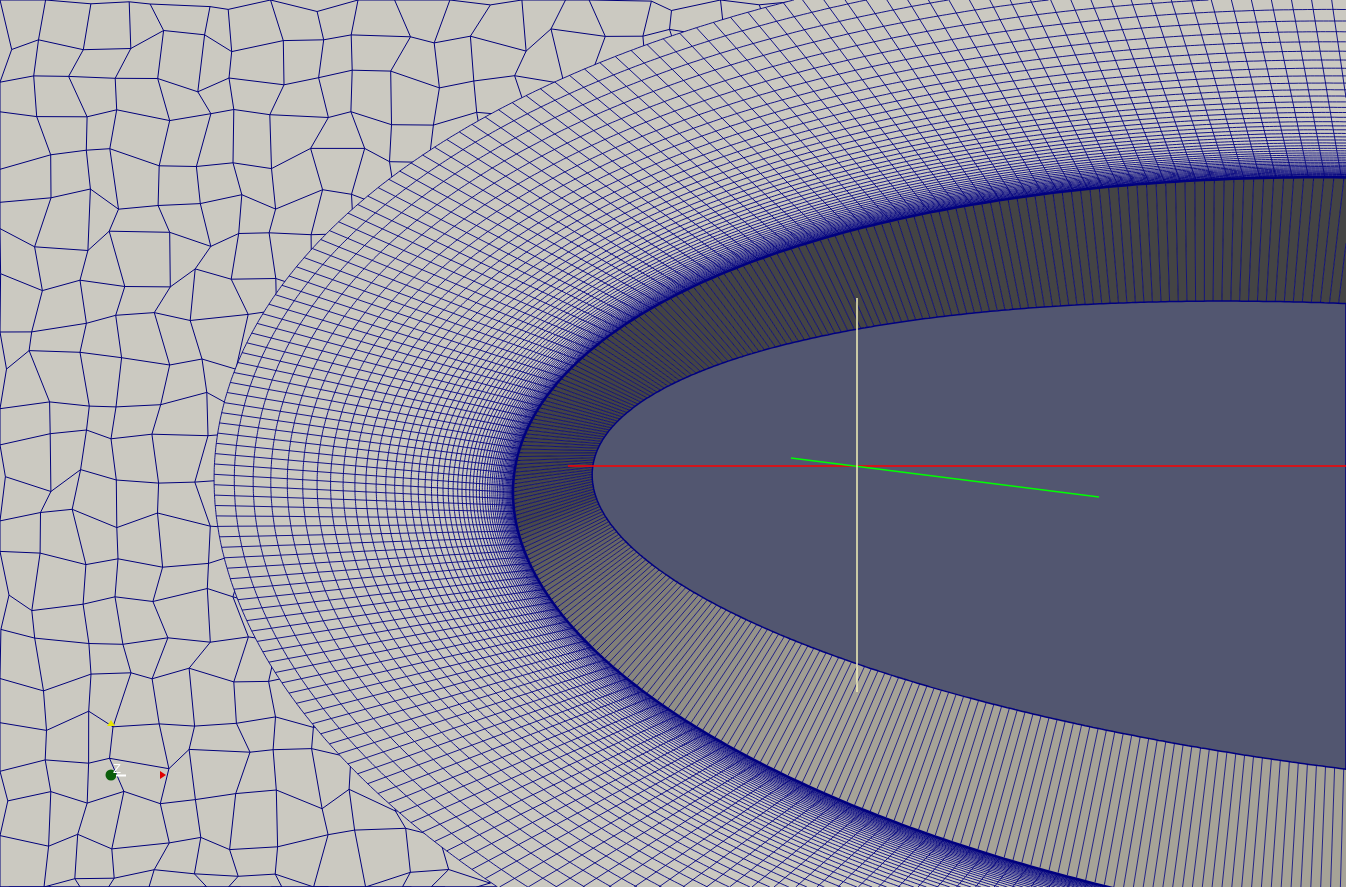 The image size is (1346, 887). What do you see at coordinates (117, 768) in the screenshot?
I see `axis-label: Z` at bounding box center [117, 768].